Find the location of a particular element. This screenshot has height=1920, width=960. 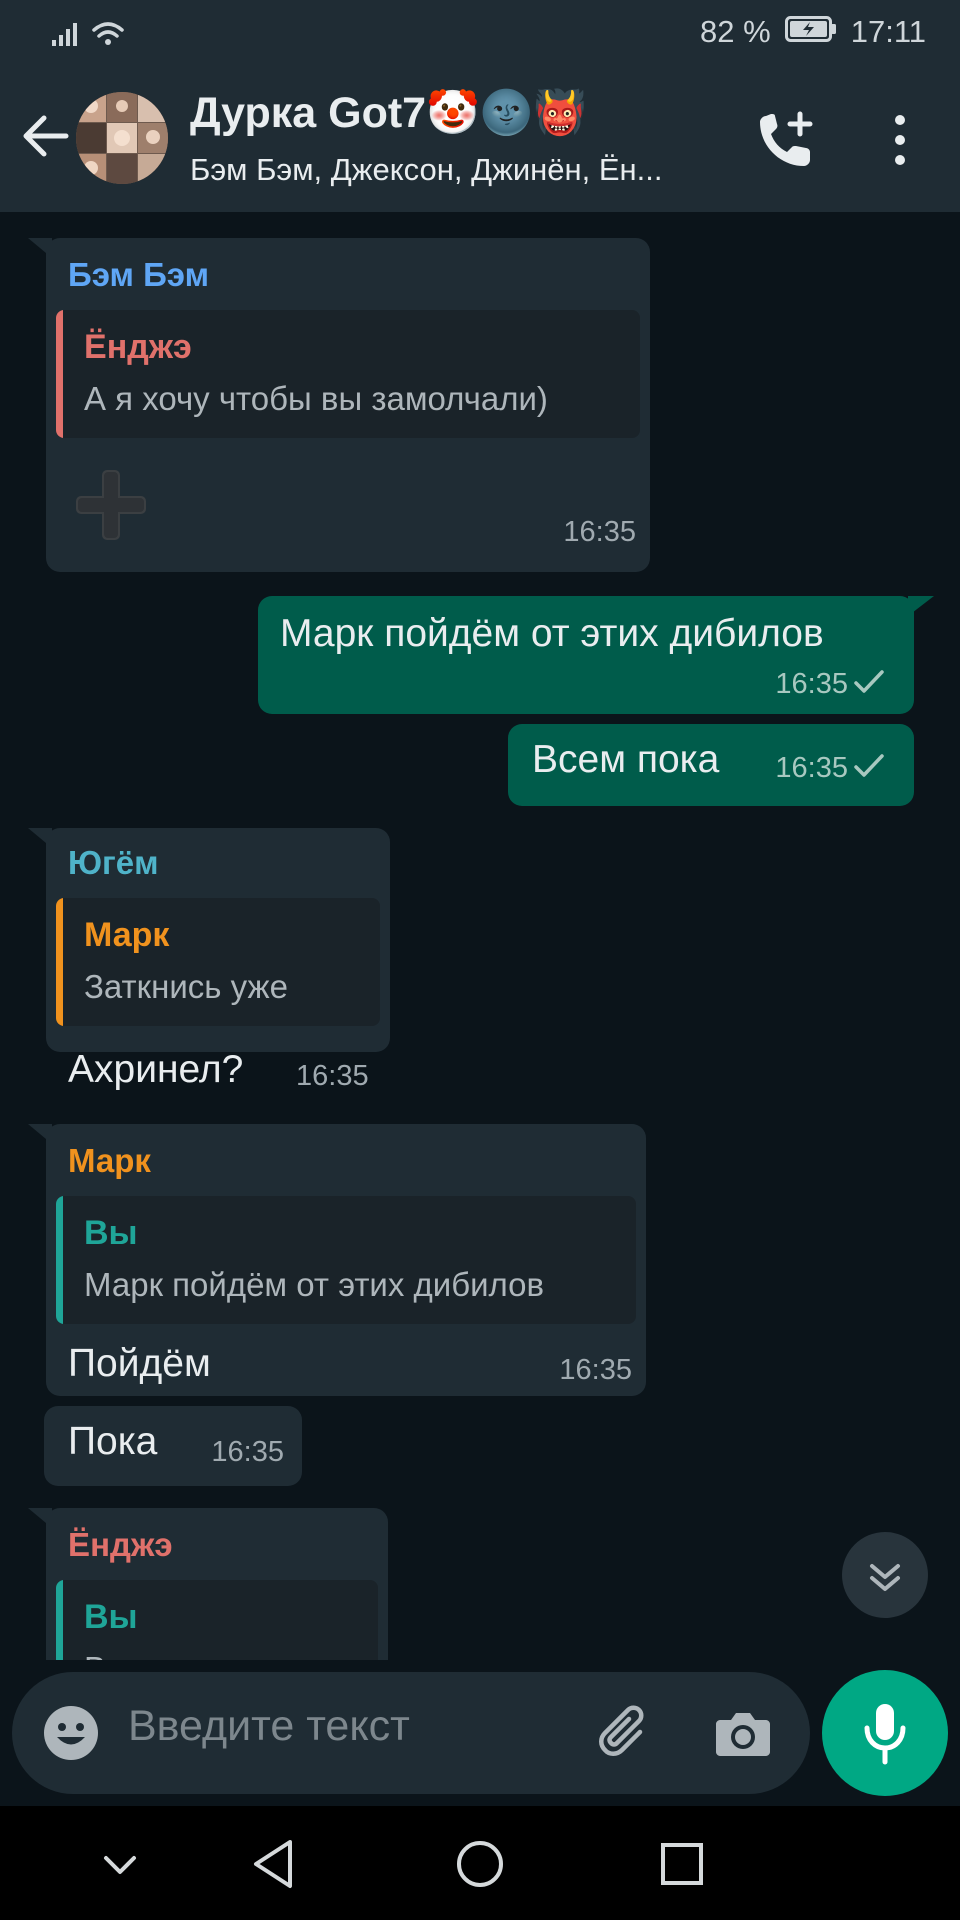

quote-author: Марк is located at coordinates (127, 935).